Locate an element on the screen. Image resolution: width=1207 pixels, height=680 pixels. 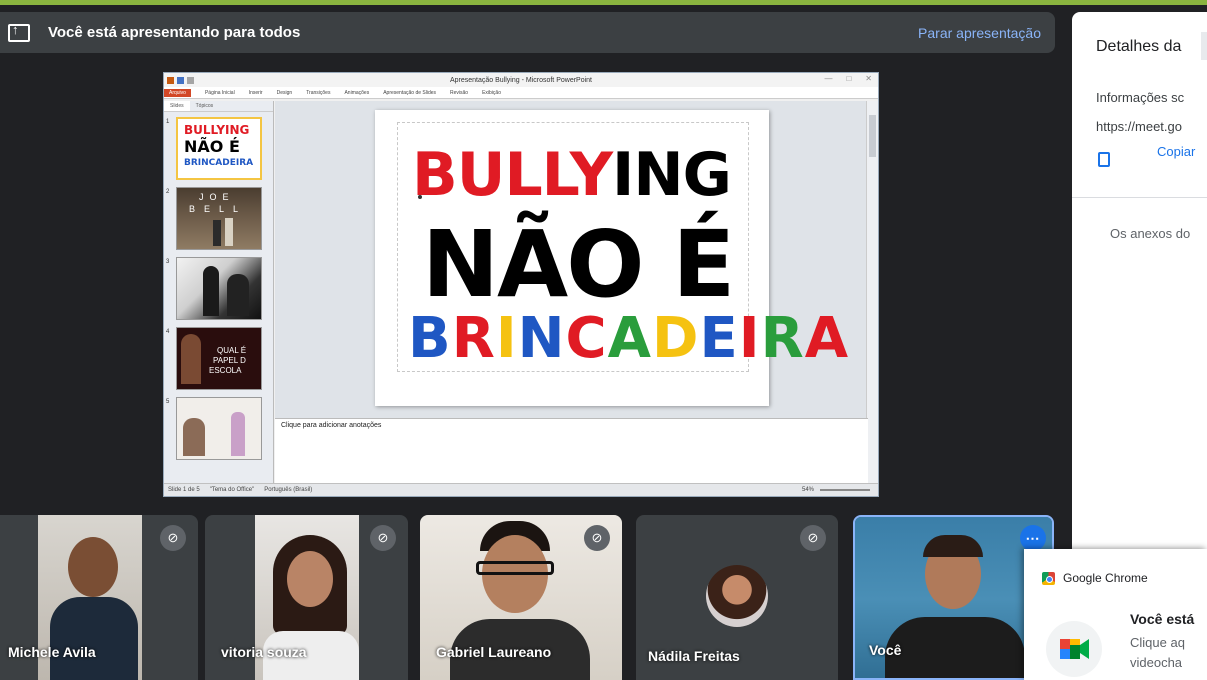
slide-thumbnail-row: 5 is located at coordinates (219, 429).